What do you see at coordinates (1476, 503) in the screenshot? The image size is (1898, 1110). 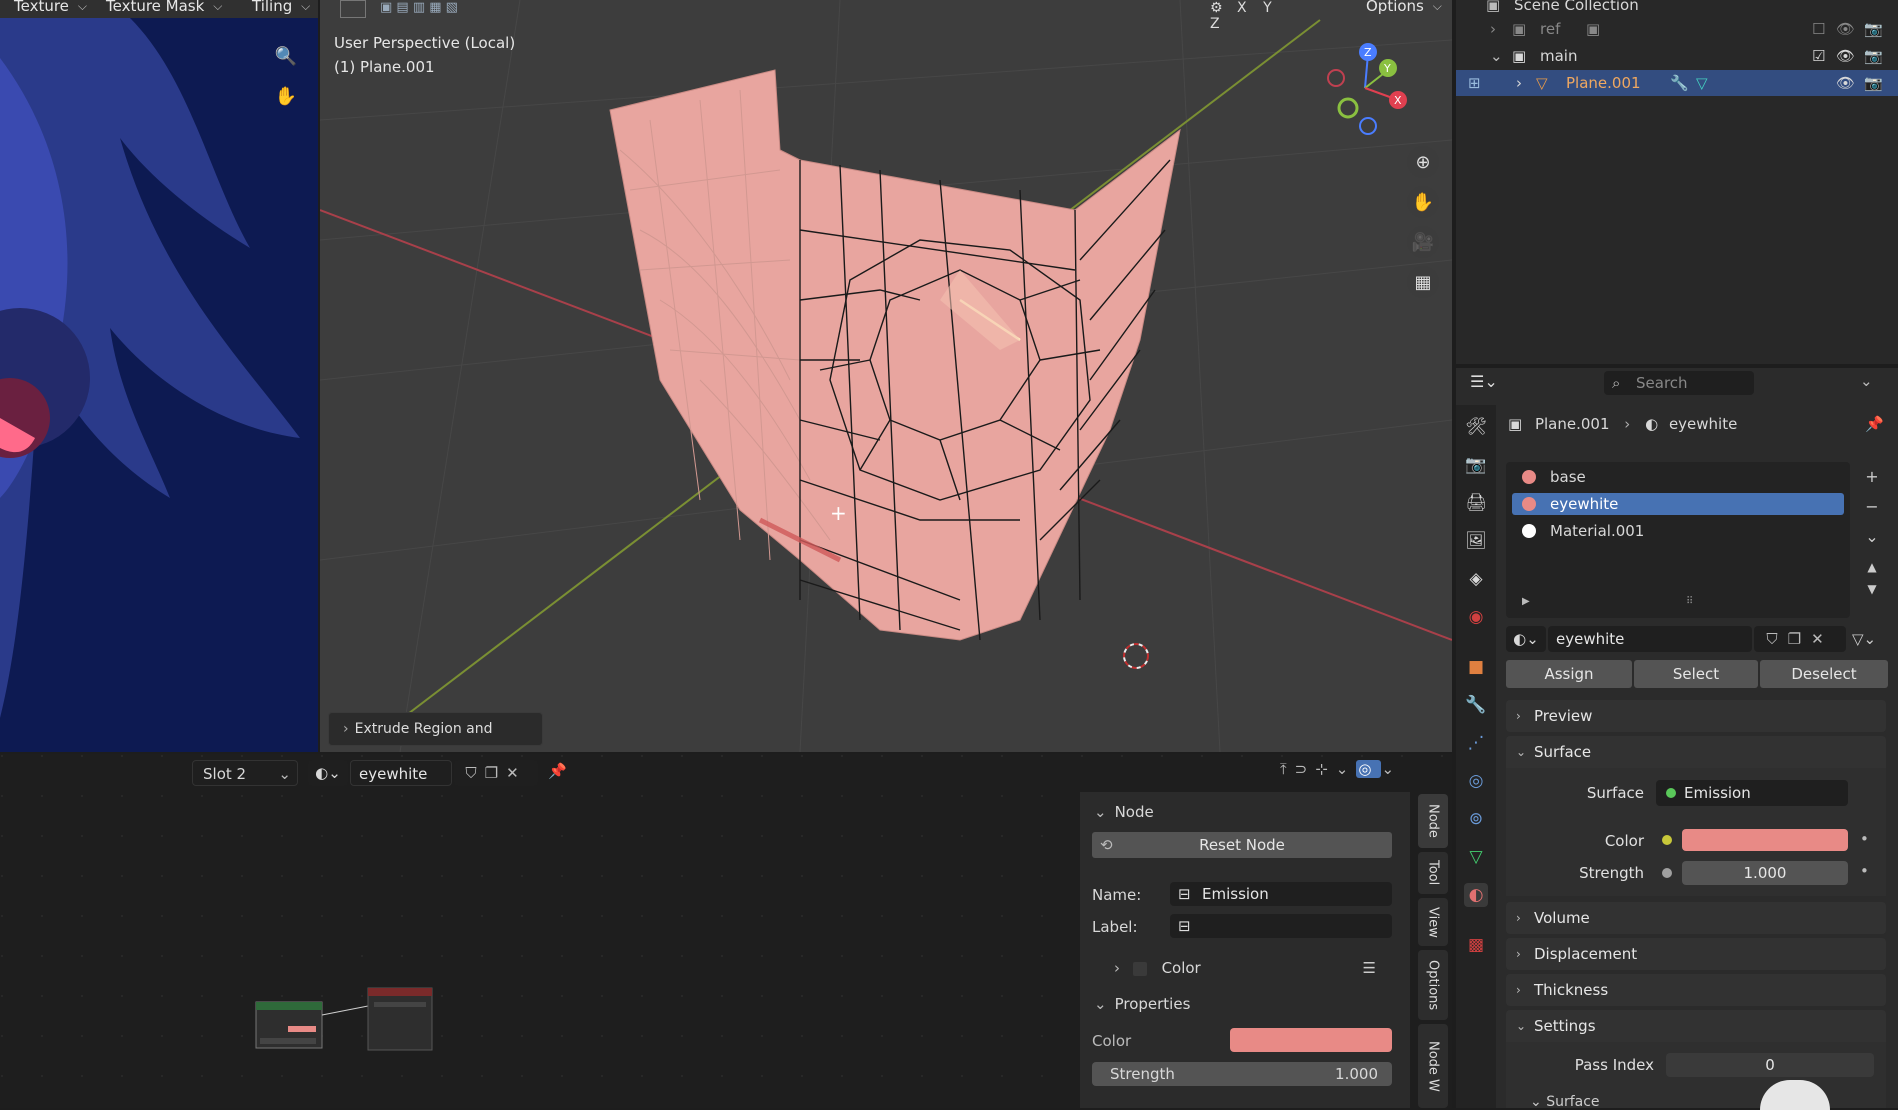 I see `output-tab-icon: 🖨` at bounding box center [1476, 503].